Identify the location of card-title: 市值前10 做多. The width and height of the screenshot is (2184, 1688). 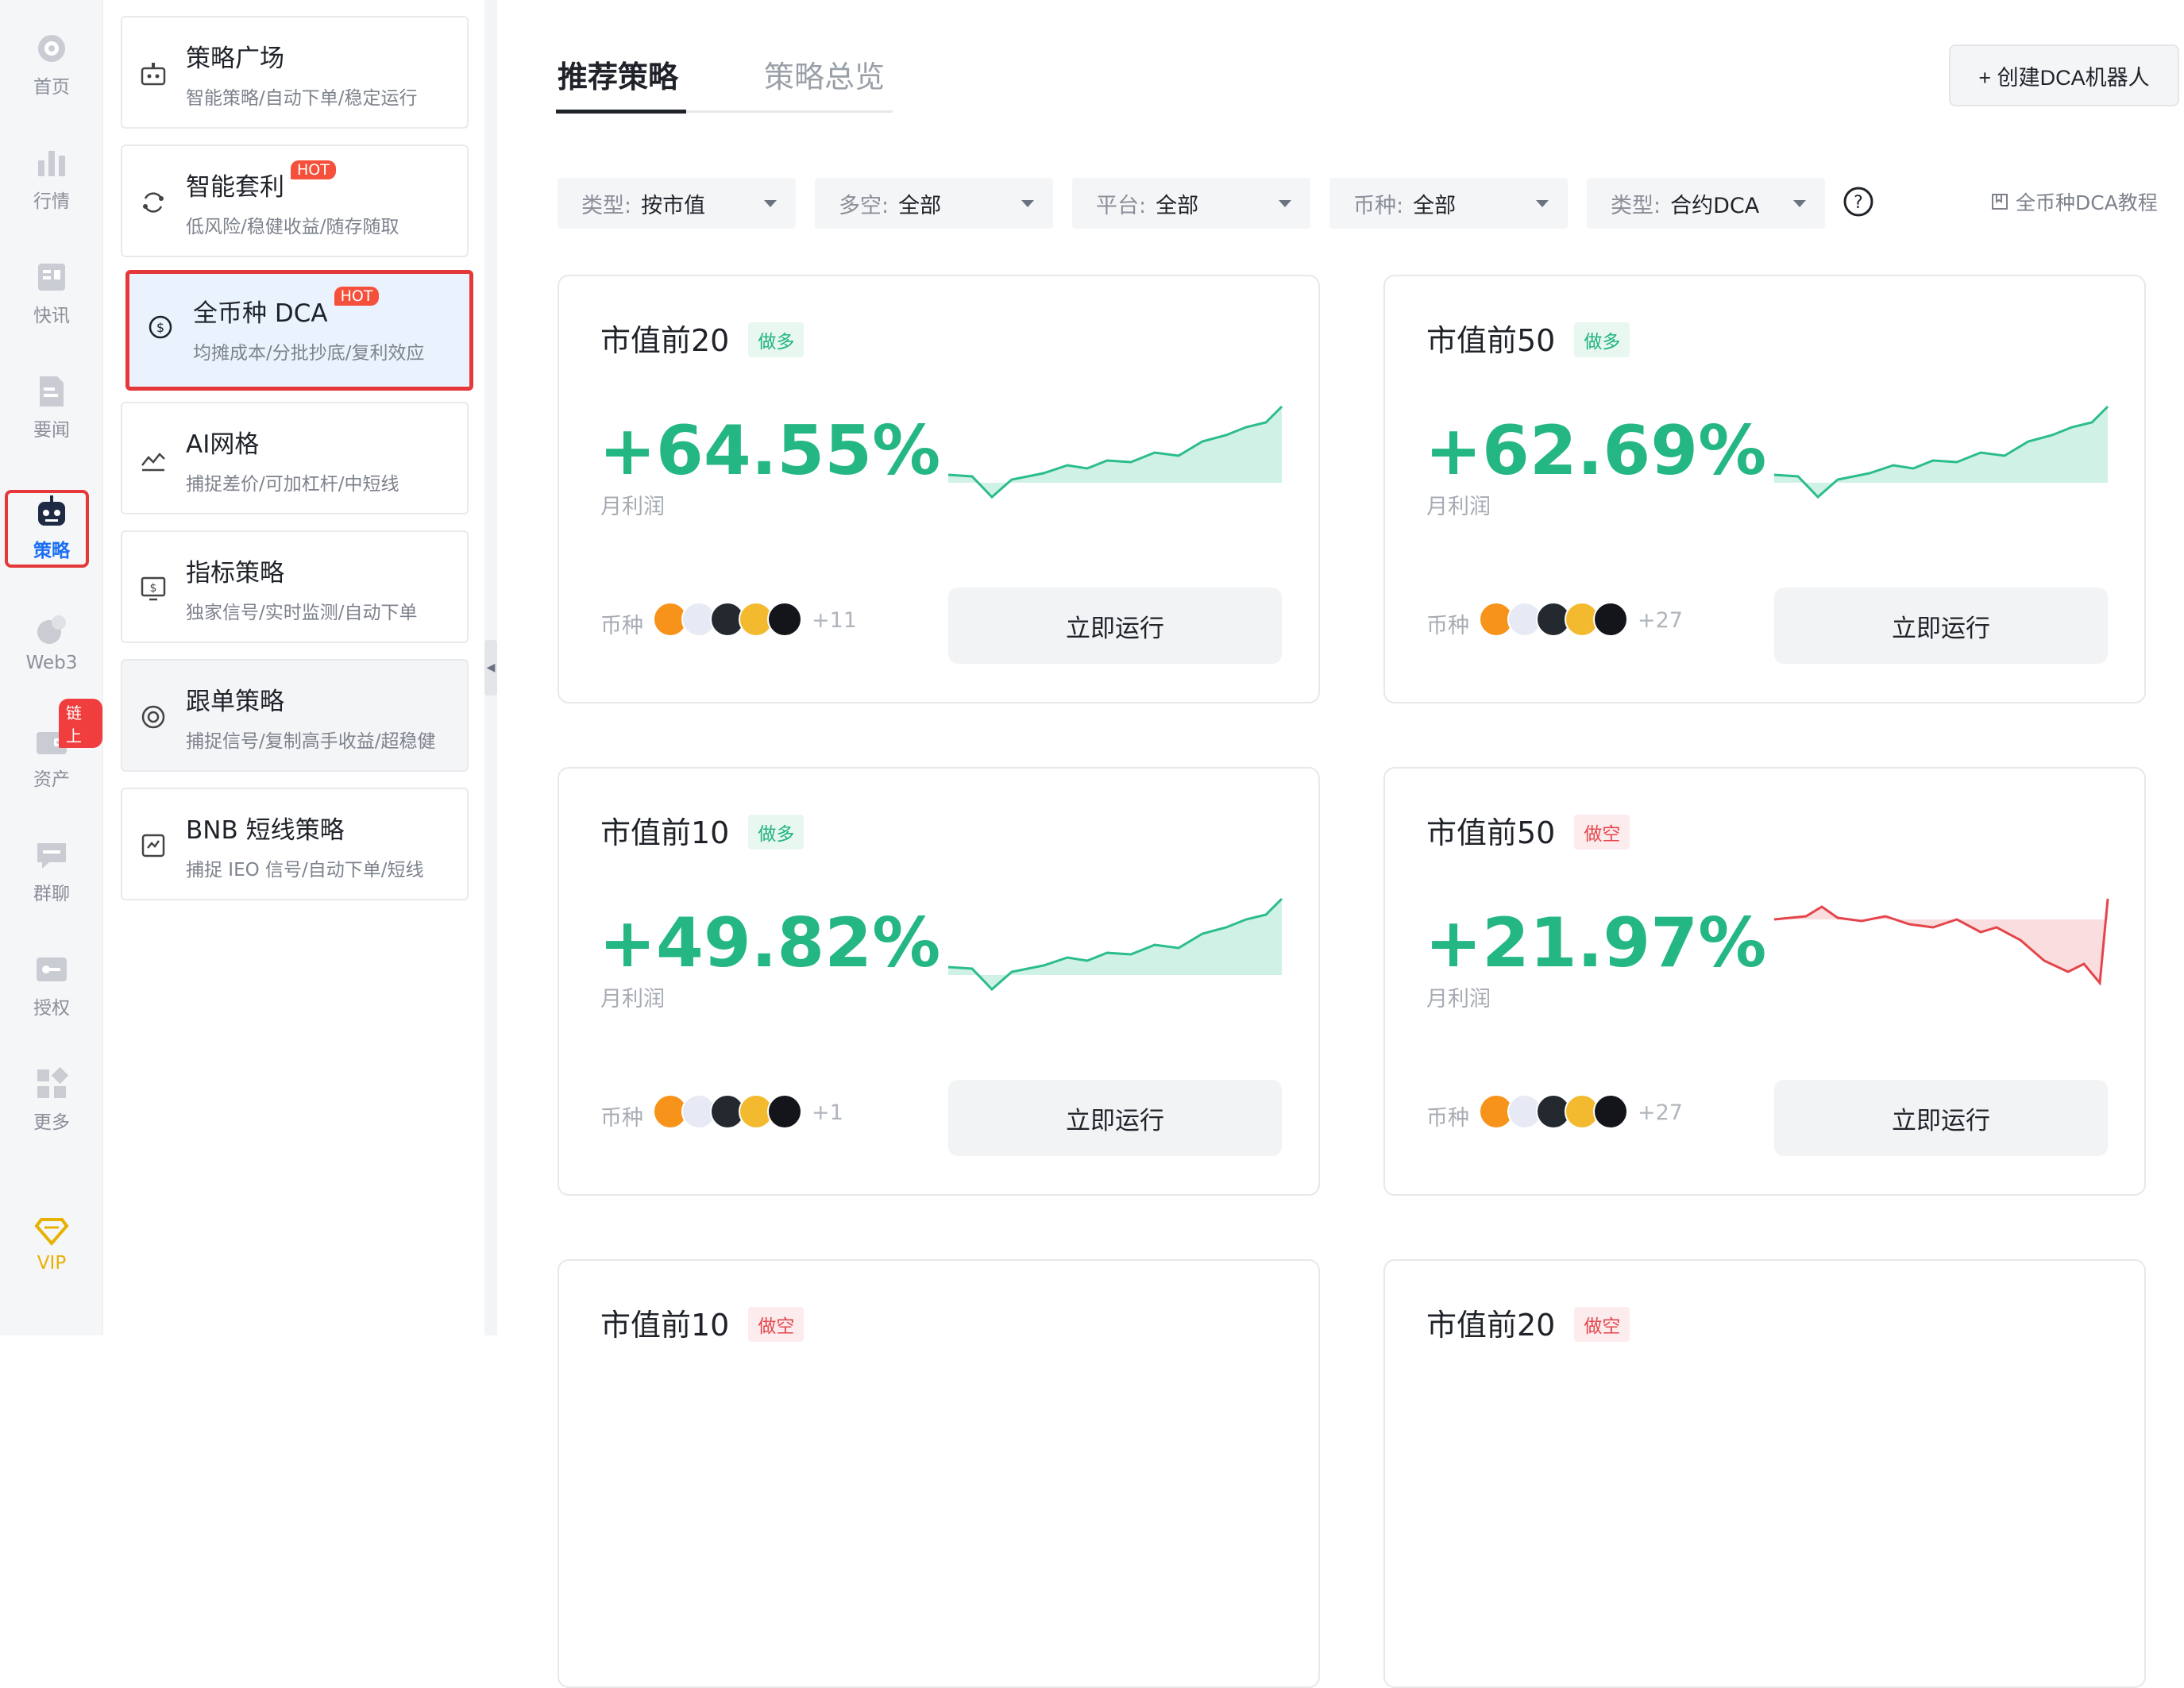
(702, 831).